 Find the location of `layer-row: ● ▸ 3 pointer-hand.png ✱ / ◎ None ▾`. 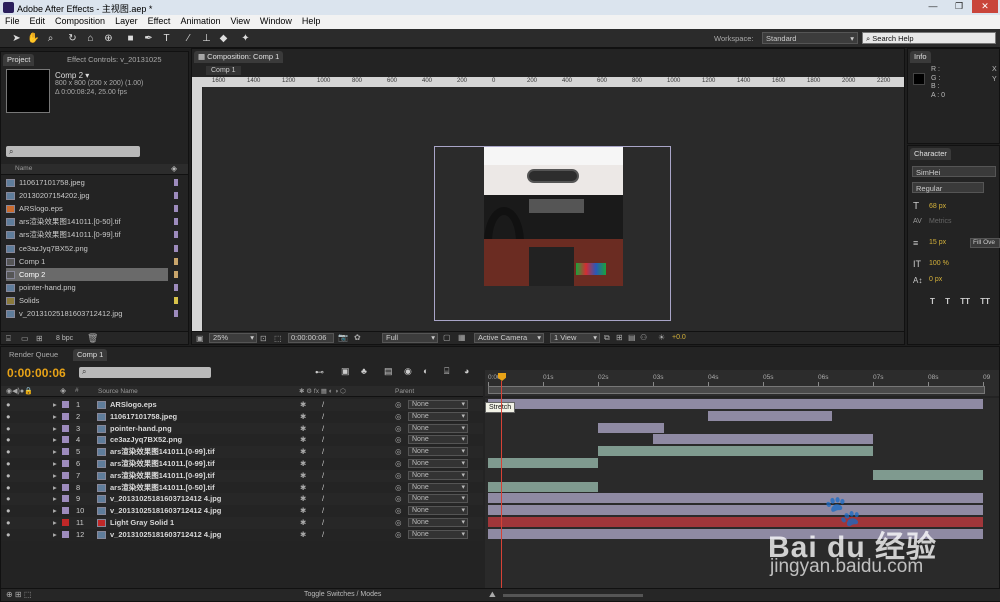

layer-row: ● ▸ 3 pointer-hand.png ✱ / ◎ None ▾ is located at coordinates (242, 428).